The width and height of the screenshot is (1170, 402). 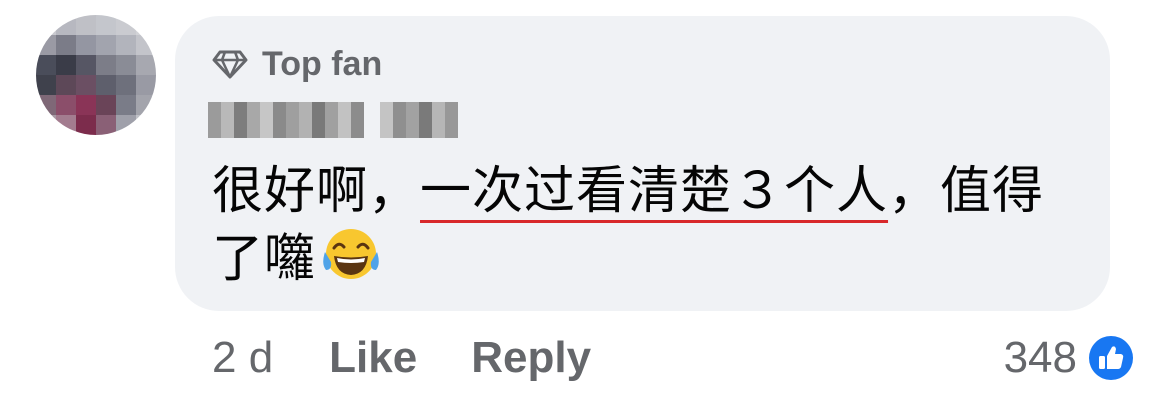 What do you see at coordinates (1040, 357) in the screenshot?
I see `reaction-count: 348` at bounding box center [1040, 357].